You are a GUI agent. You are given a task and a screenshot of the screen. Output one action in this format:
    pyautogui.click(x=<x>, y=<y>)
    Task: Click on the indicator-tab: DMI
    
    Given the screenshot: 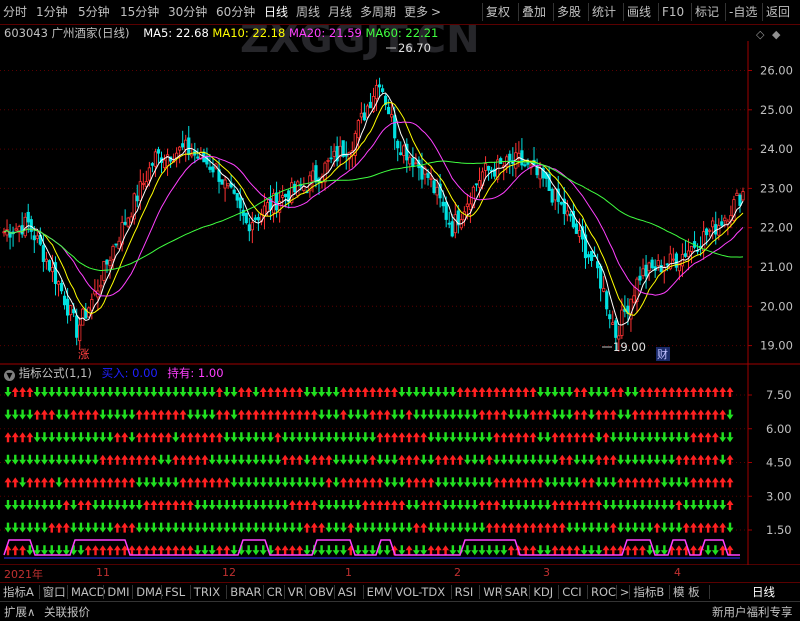 What is the action you would take?
    pyautogui.click(x=118, y=592)
    